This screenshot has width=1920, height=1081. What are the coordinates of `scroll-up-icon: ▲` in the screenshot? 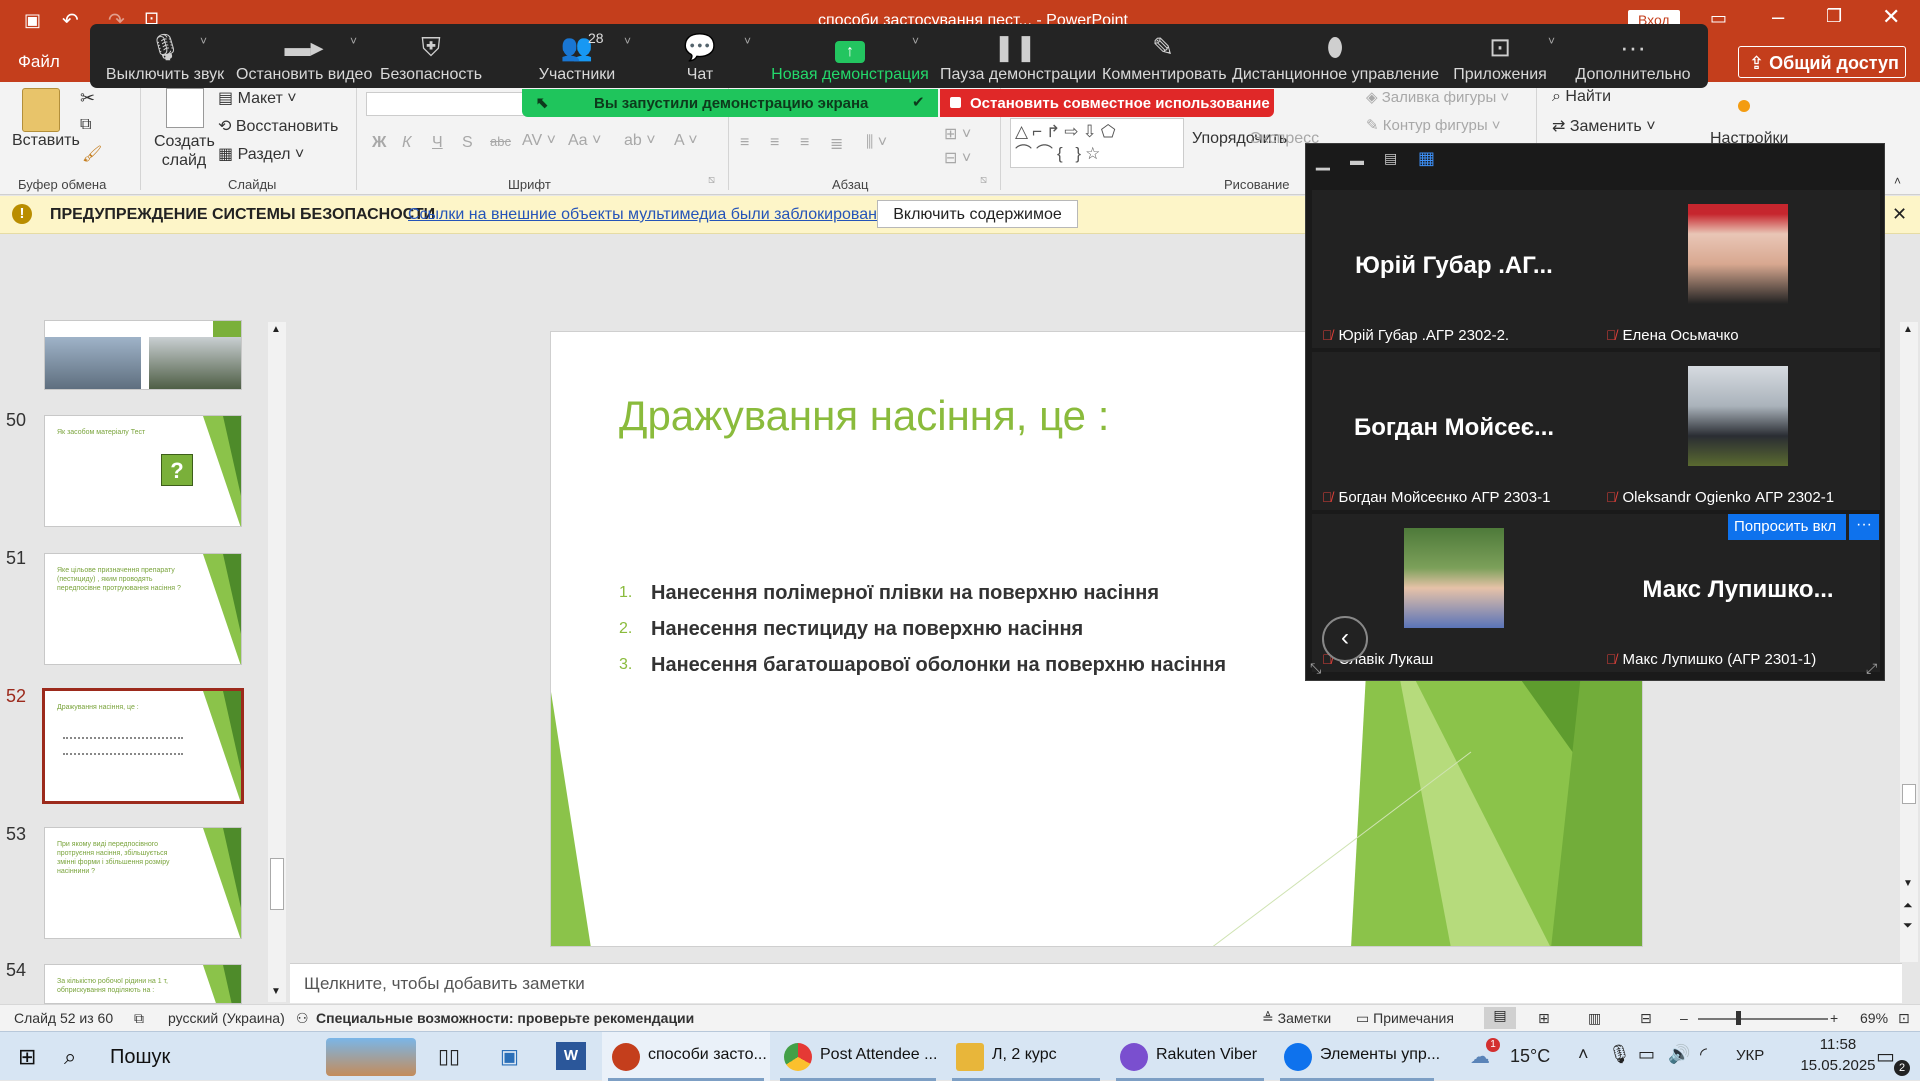 It's located at (276, 329).